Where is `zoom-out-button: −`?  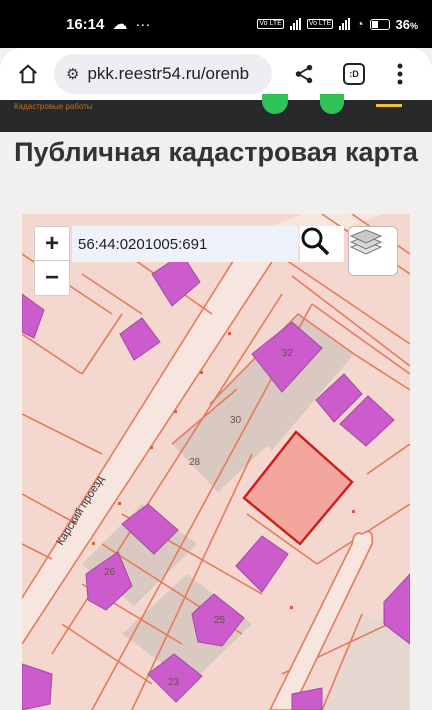 zoom-out-button: − is located at coordinates (52, 278).